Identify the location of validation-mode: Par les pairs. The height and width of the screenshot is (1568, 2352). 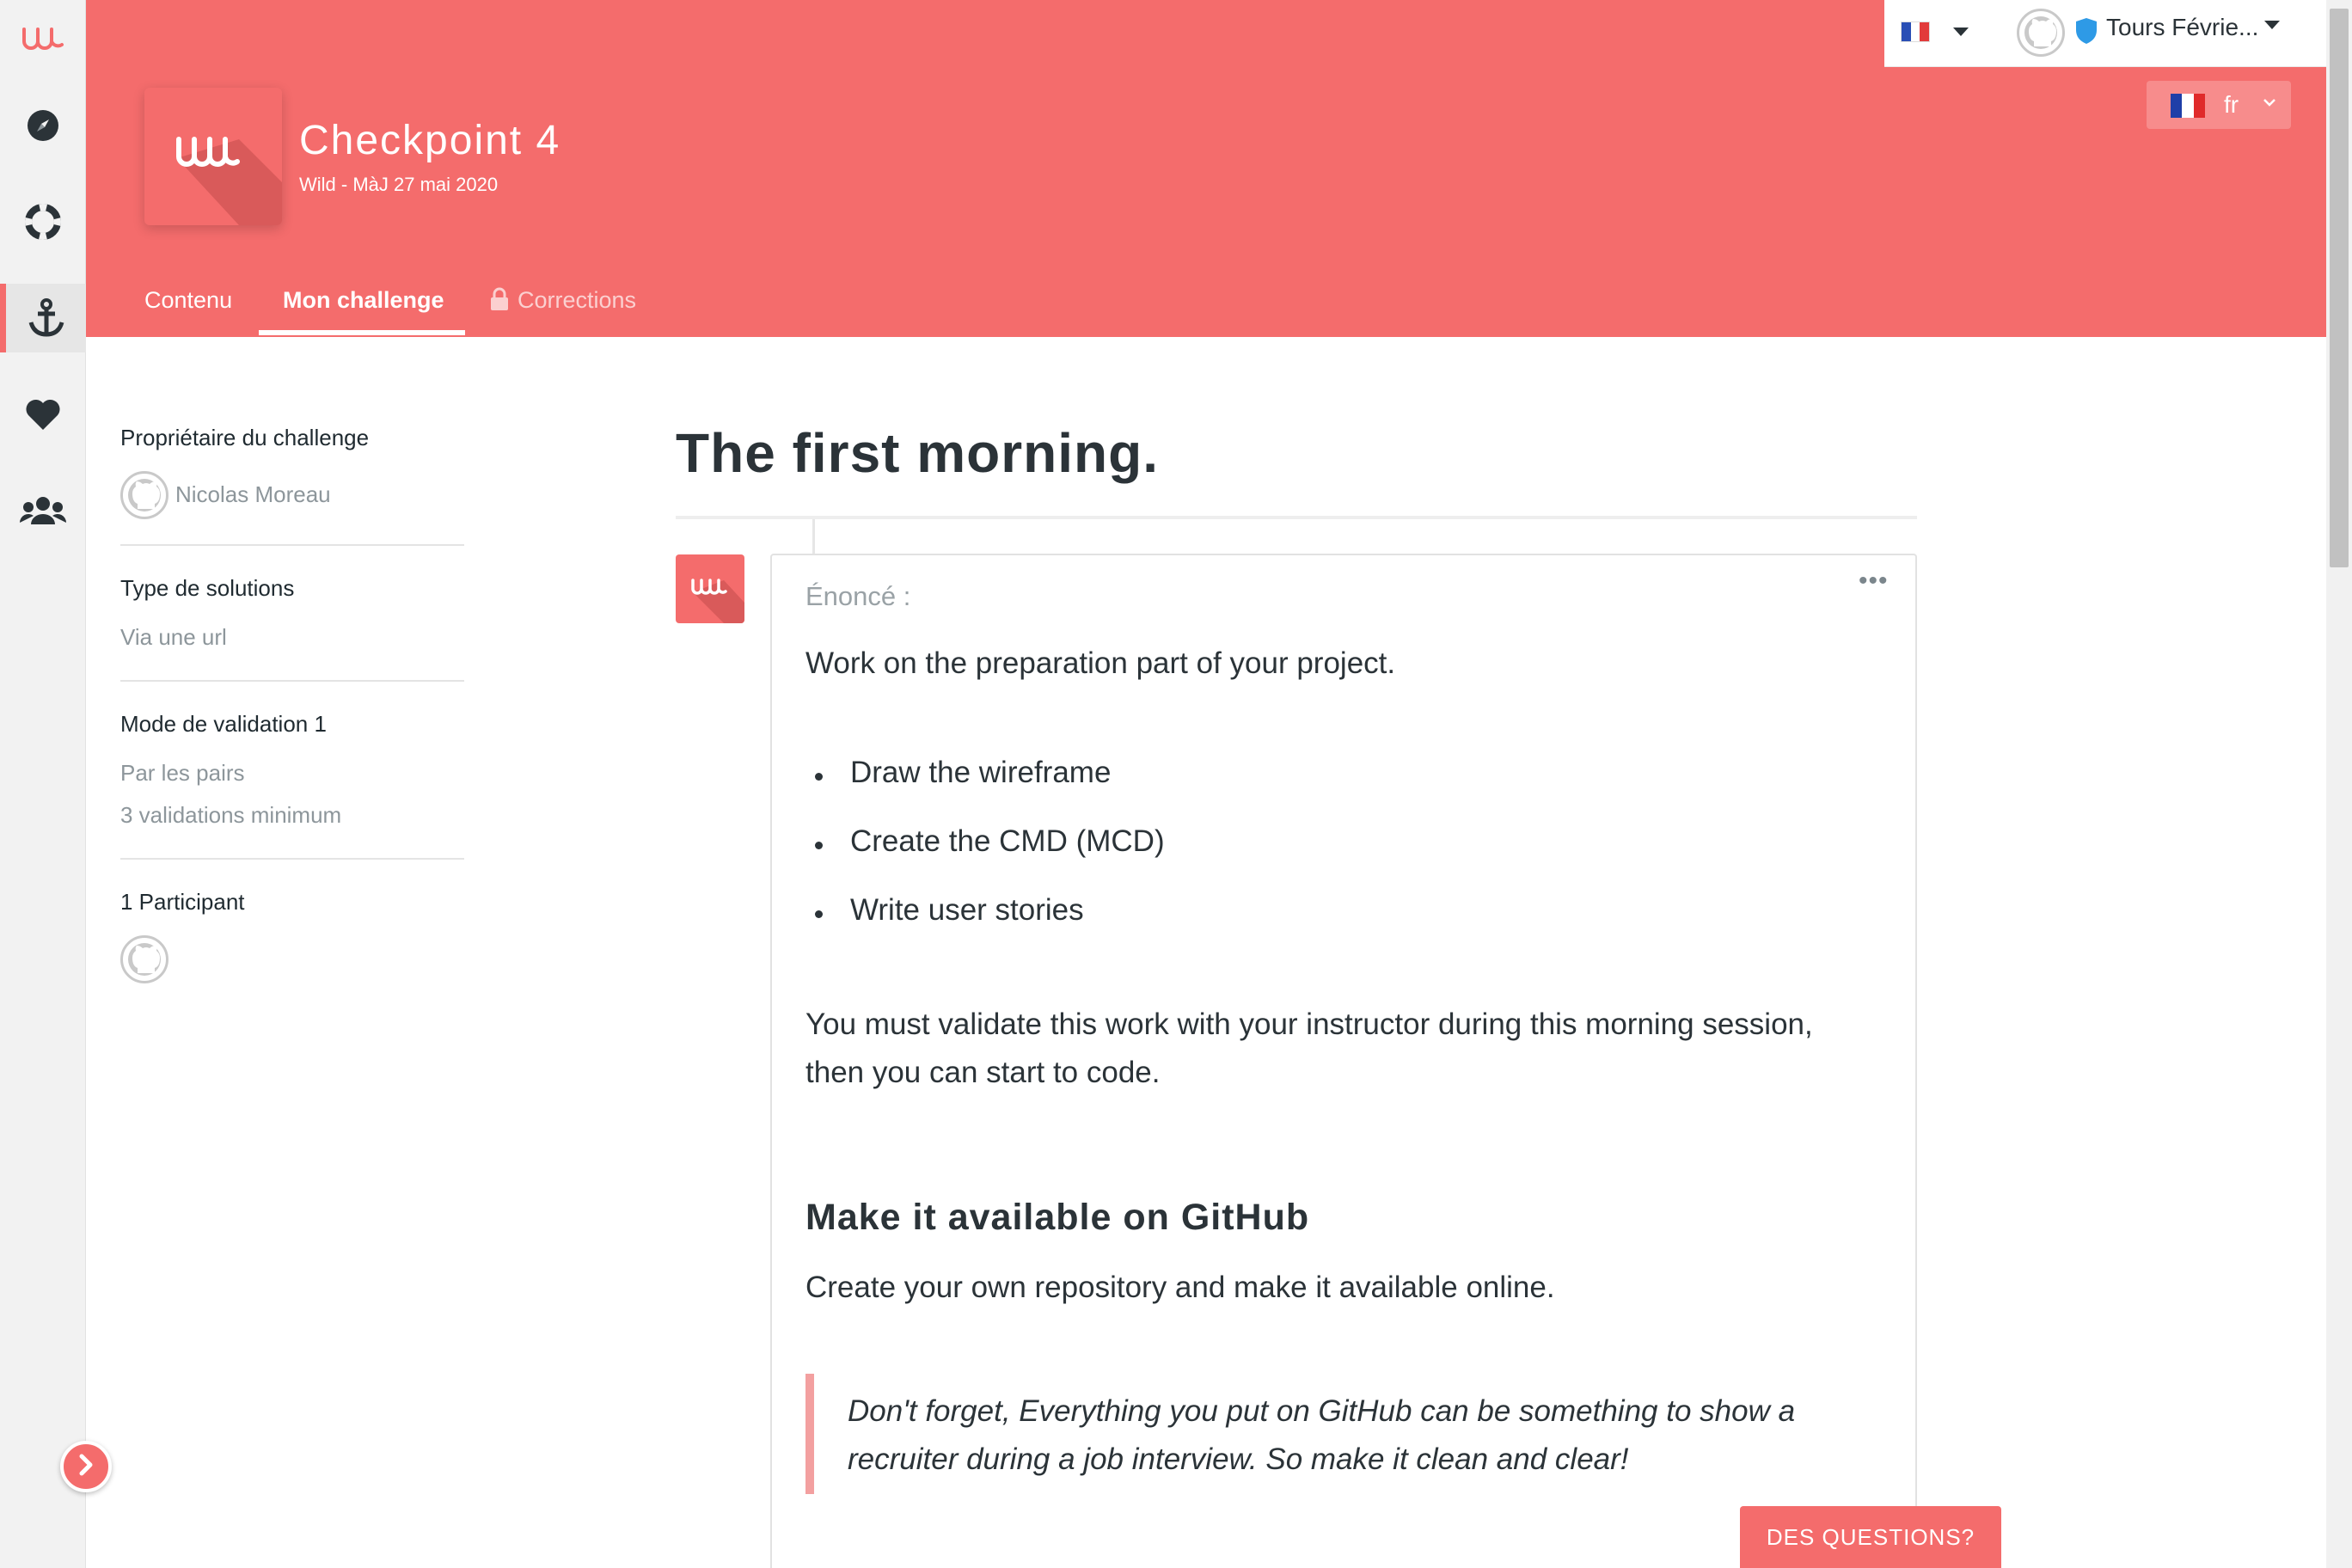
(182, 773).